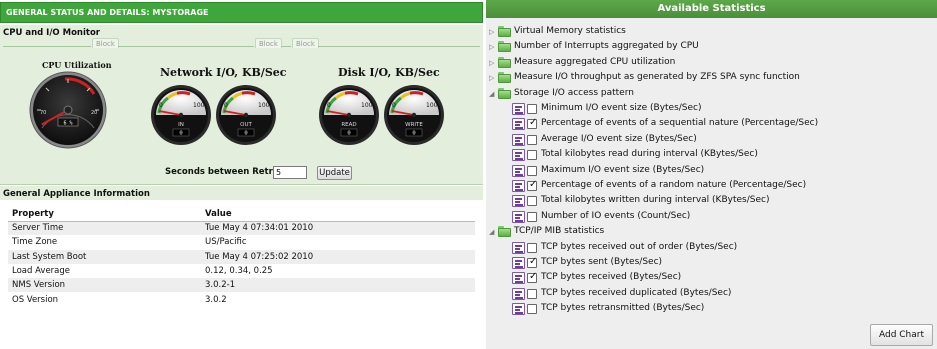  Describe the element at coordinates (711, 263) in the screenshot. I see `stat-item-tcp-sent: ✓ TCP bytes sent (Bytes/Sec)` at that location.